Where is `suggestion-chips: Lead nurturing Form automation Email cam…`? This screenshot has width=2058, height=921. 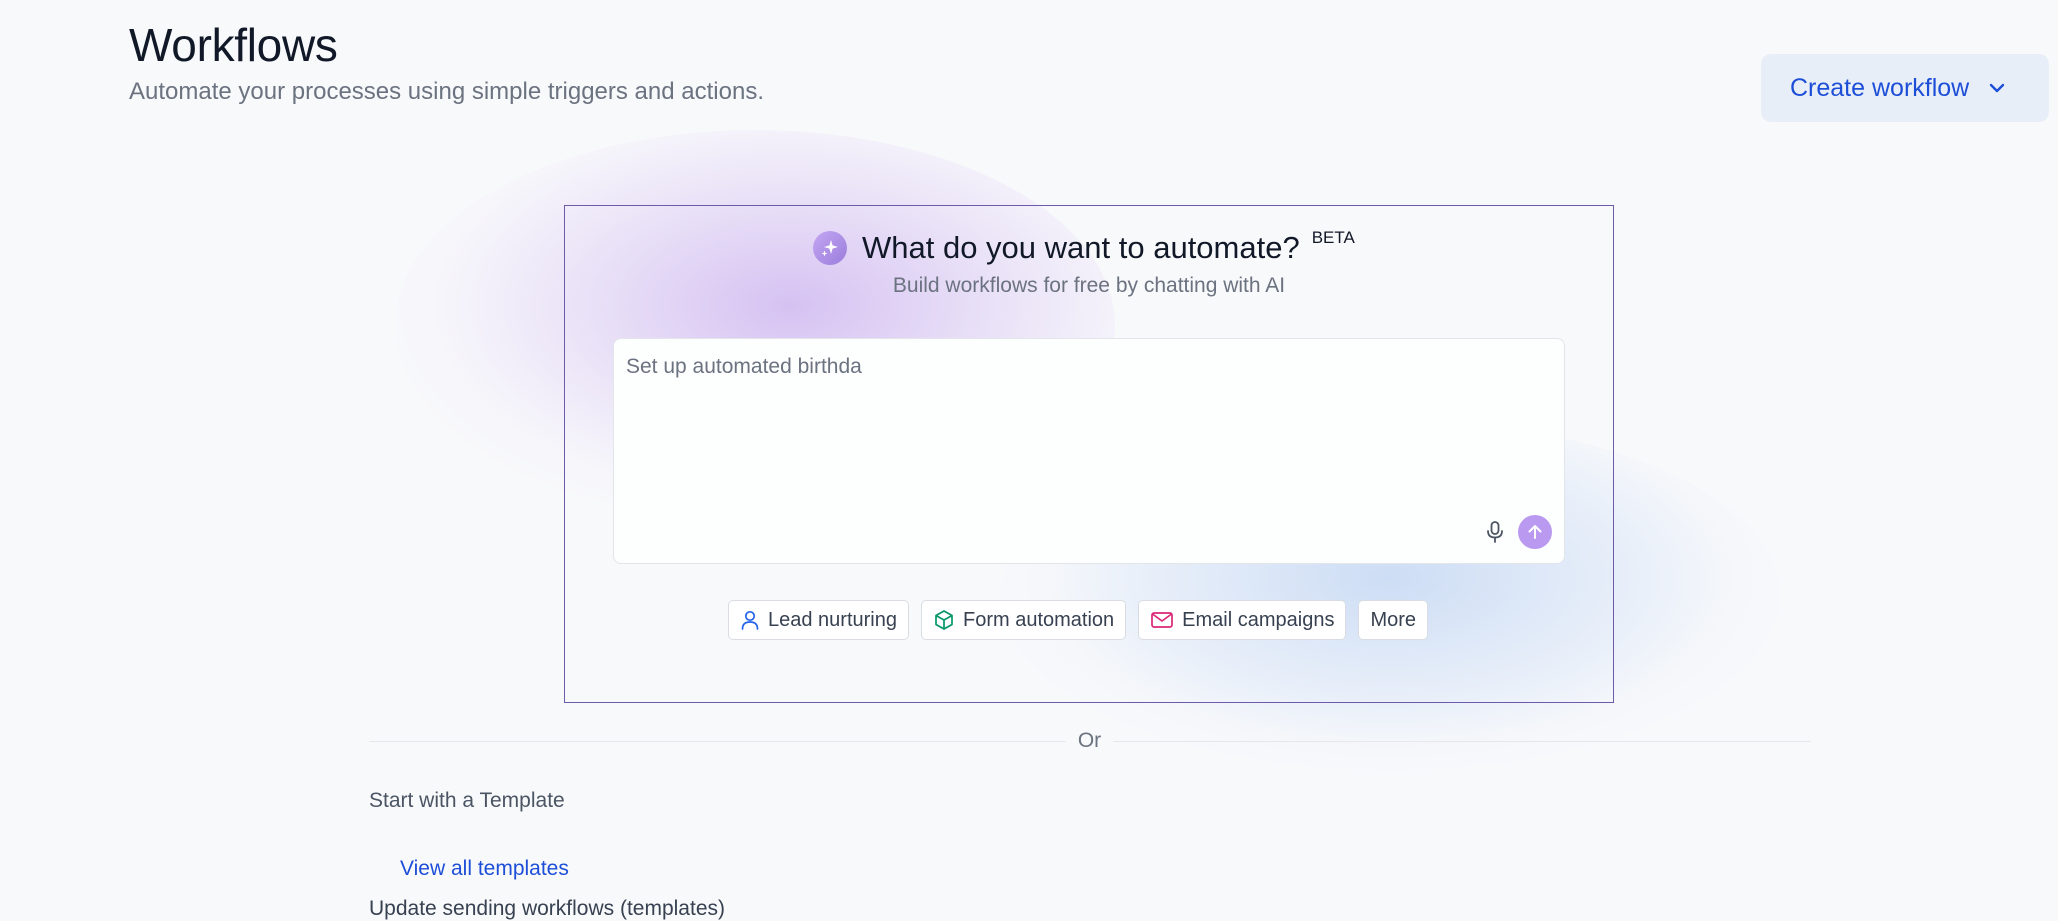
suggestion-chips: Lead nurturing Form automation Email cam… is located at coordinates (1078, 620).